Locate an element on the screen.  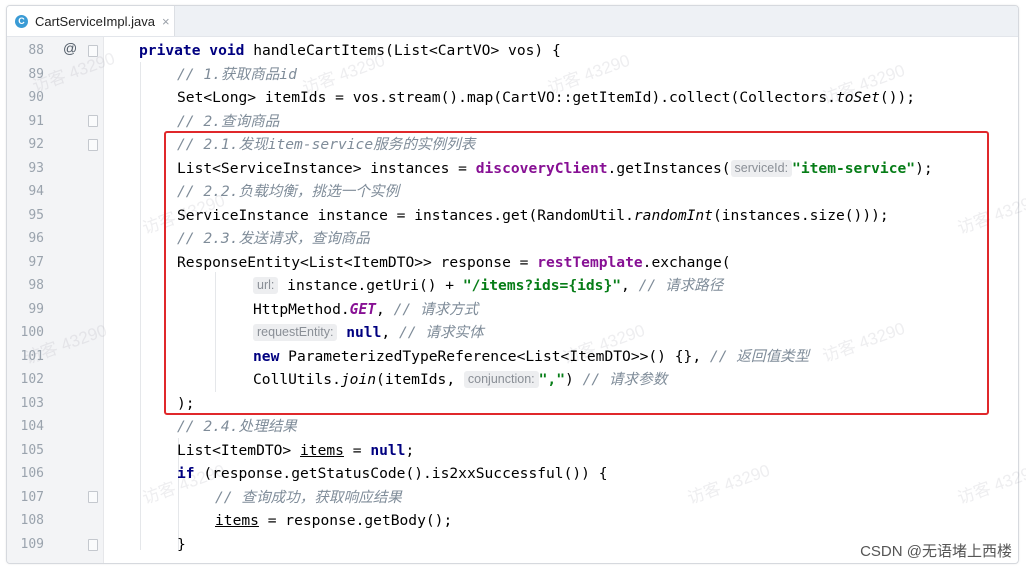
line-number: 91 is located at coordinates (36, 121).